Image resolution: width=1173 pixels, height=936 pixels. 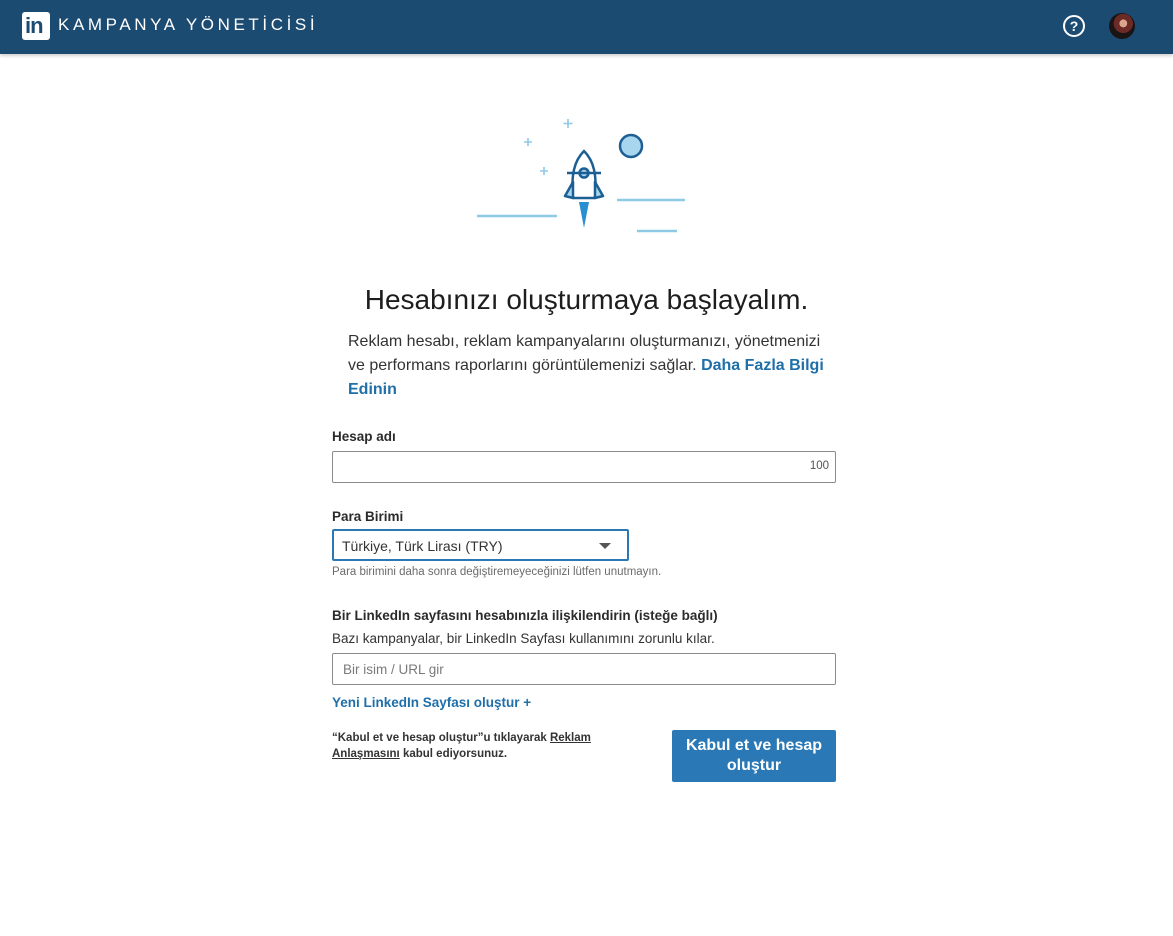 What do you see at coordinates (586, 299) in the screenshot?
I see `page-headline: Hesabınızı oluşturmaya başlayalım.` at bounding box center [586, 299].